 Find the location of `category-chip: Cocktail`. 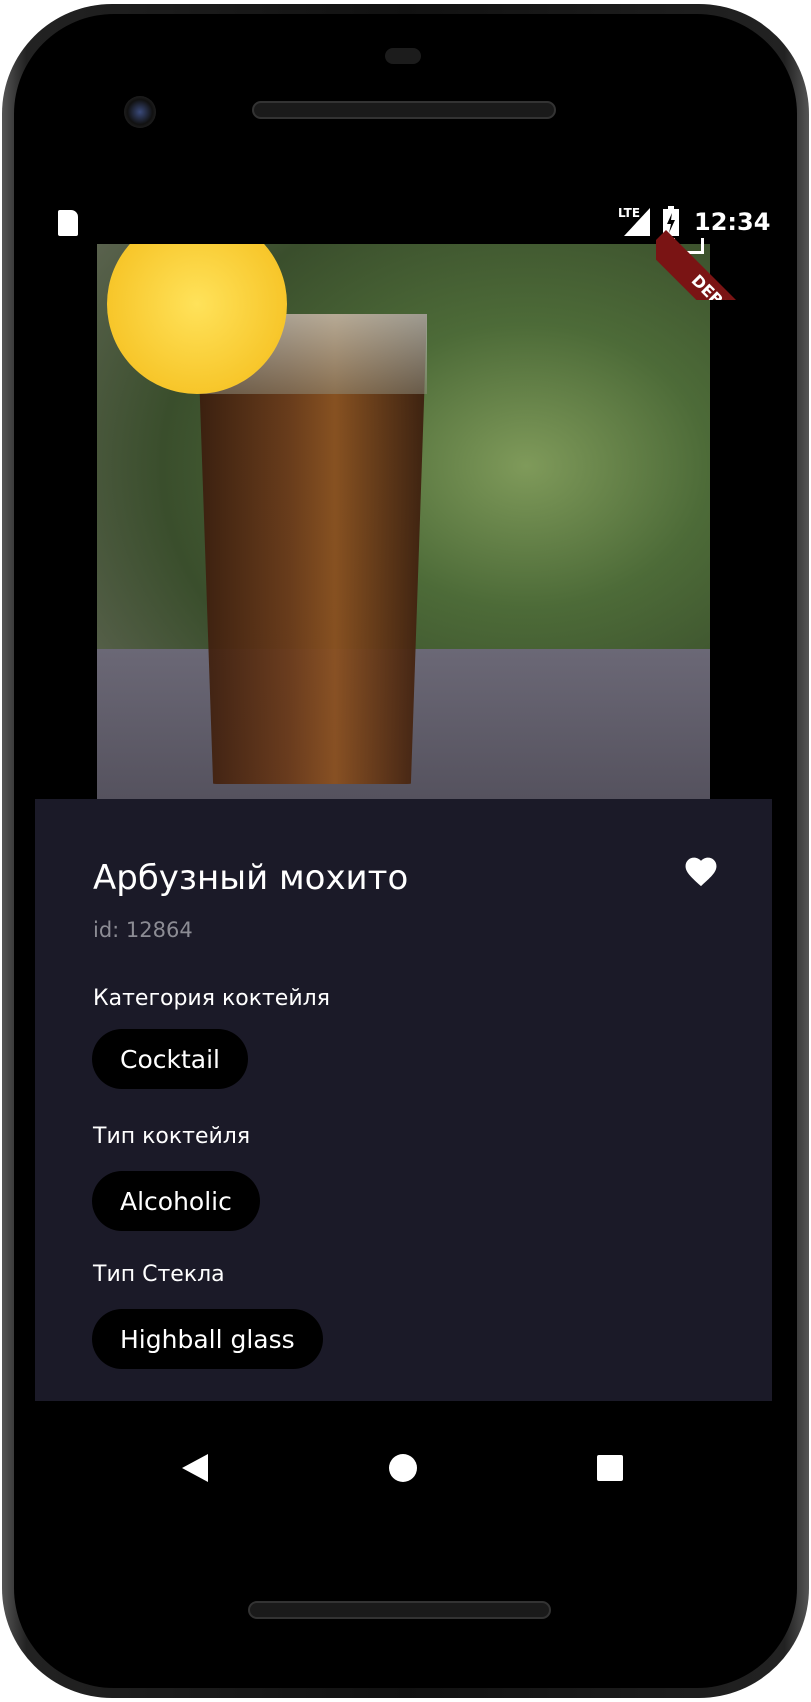

category-chip: Cocktail is located at coordinates (170, 1059).